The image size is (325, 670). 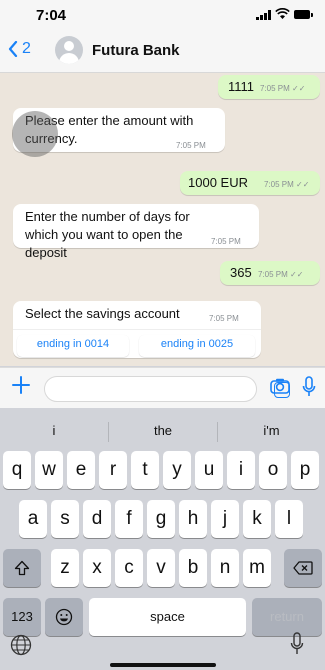 What do you see at coordinates (263, 15) in the screenshot?
I see `signal-icon` at bounding box center [263, 15].